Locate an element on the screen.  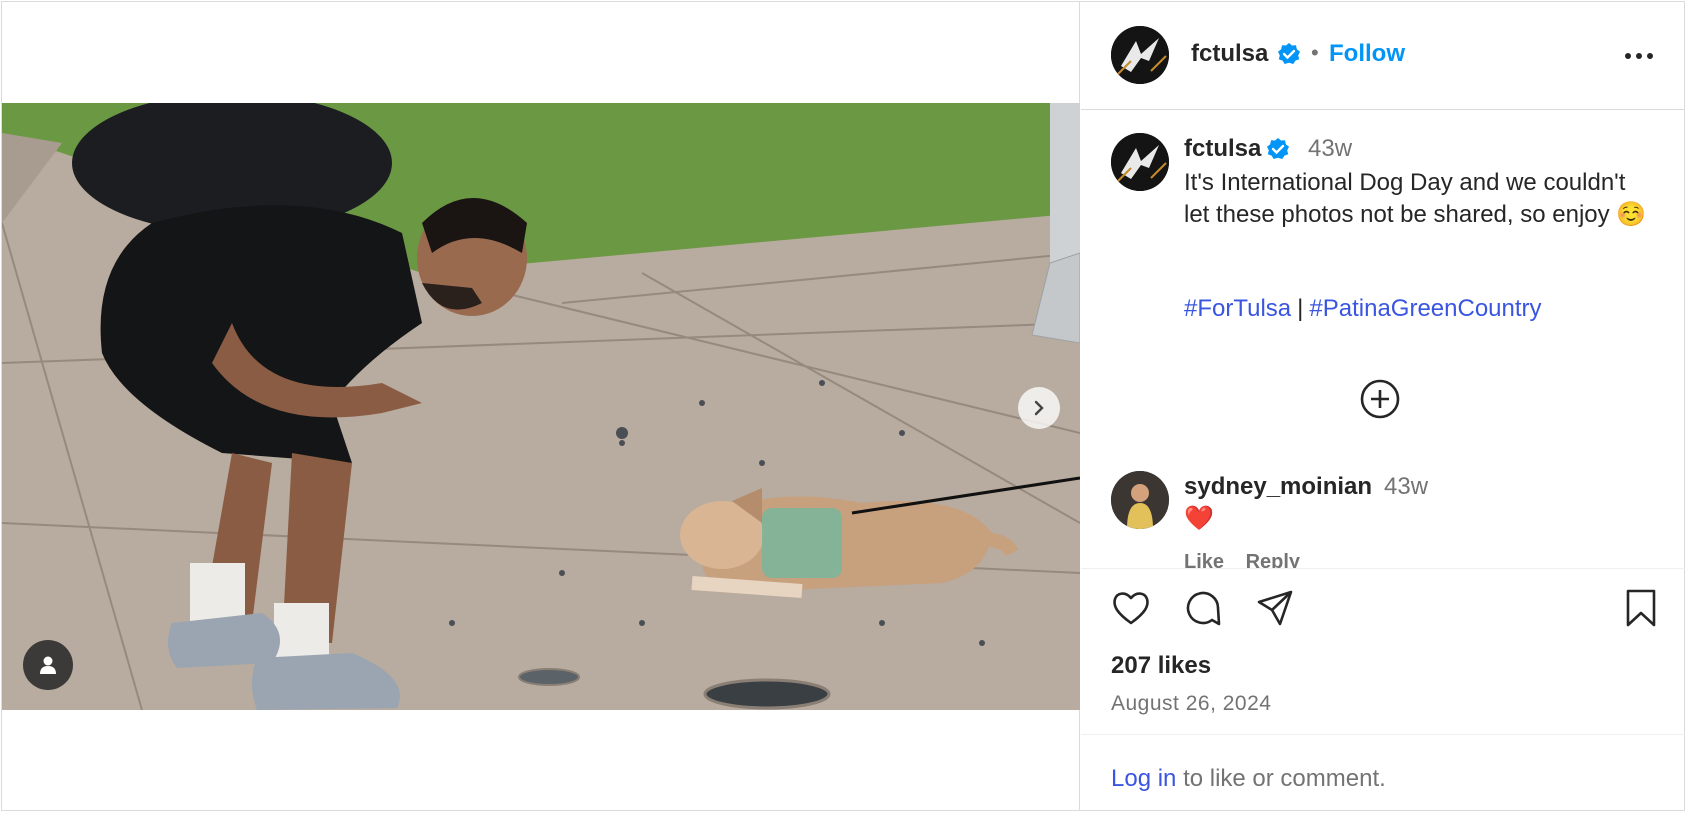
caption-username: fctulsa is located at coordinates (1222, 149).